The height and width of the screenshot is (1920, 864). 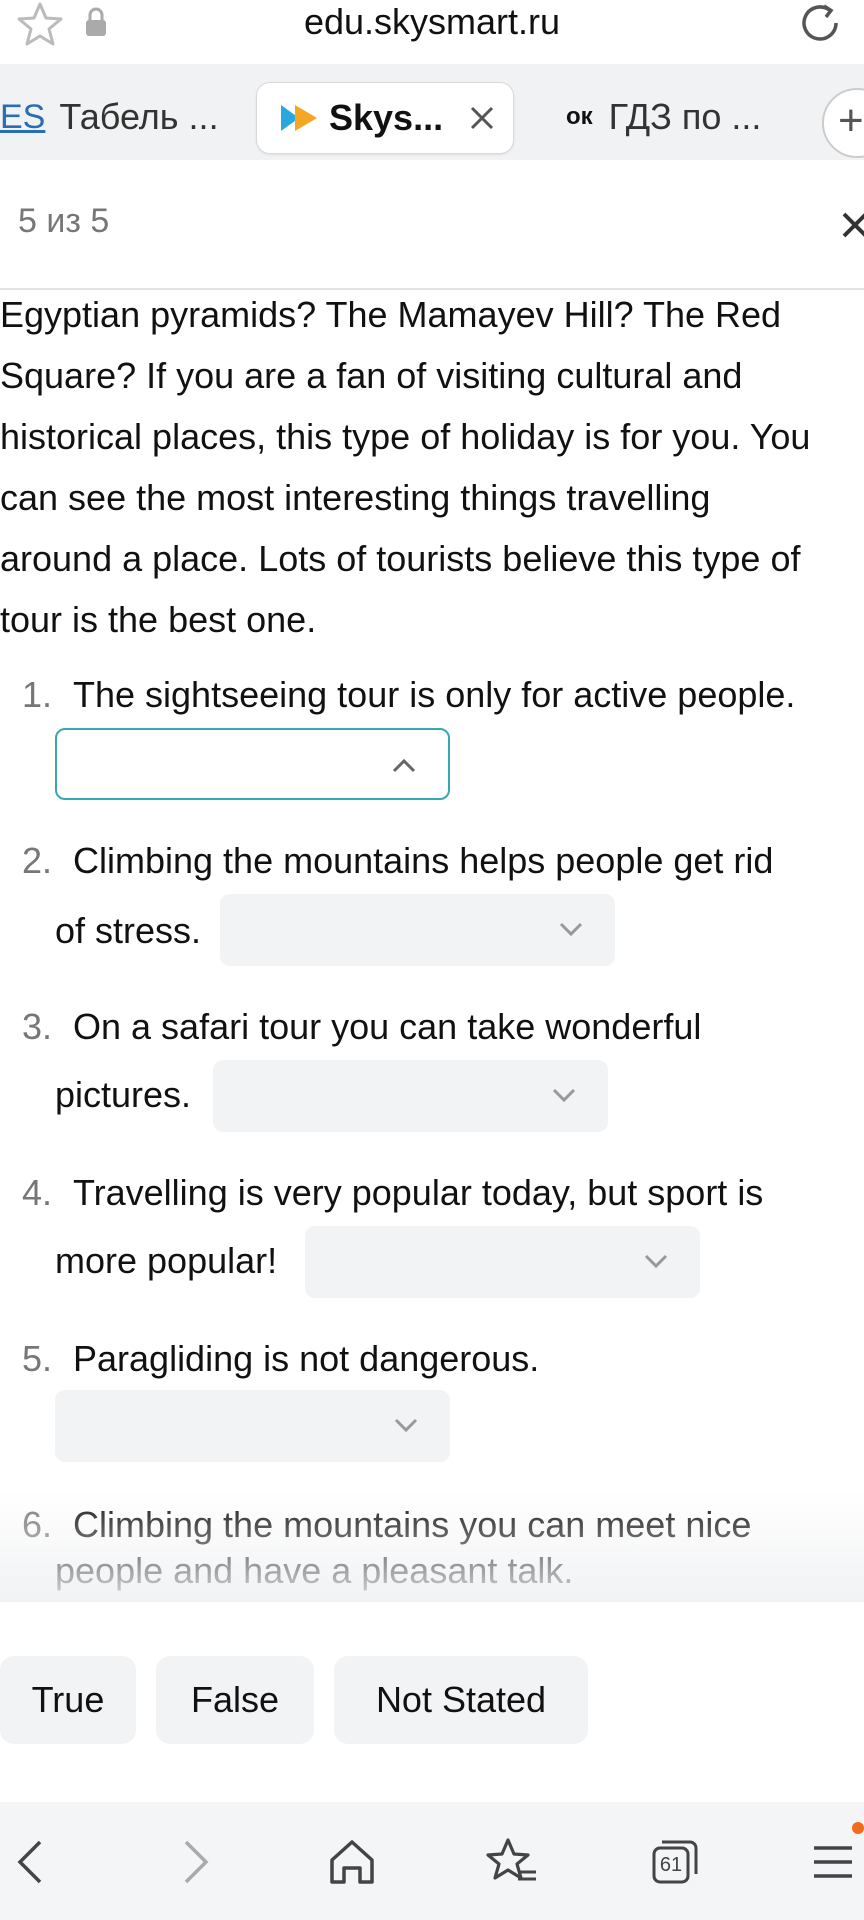 What do you see at coordinates (64, 221) in the screenshot?
I see `exercise-counter: 5 из 5` at bounding box center [64, 221].